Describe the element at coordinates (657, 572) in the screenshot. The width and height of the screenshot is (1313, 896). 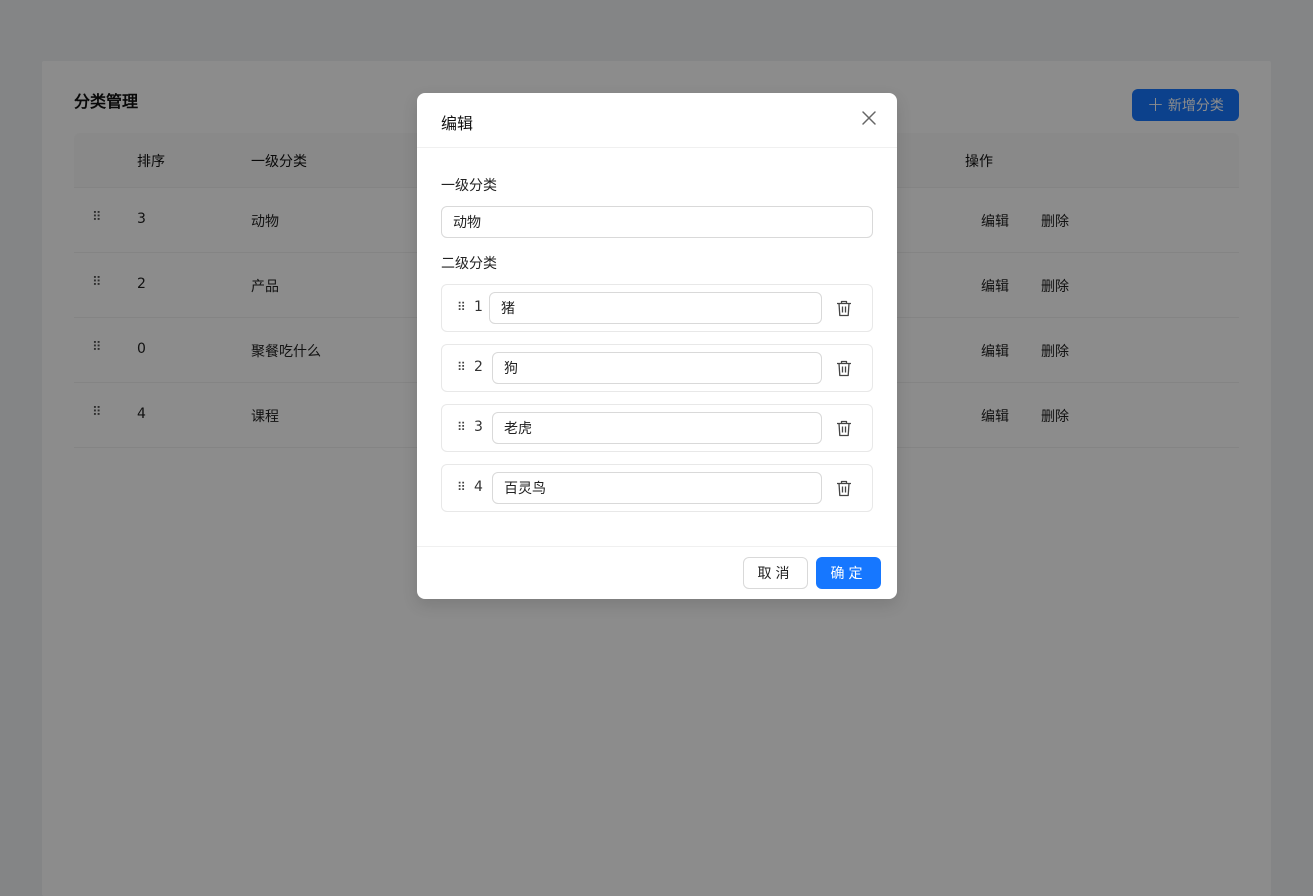
I see `modal-footer: 取消 确定` at that location.